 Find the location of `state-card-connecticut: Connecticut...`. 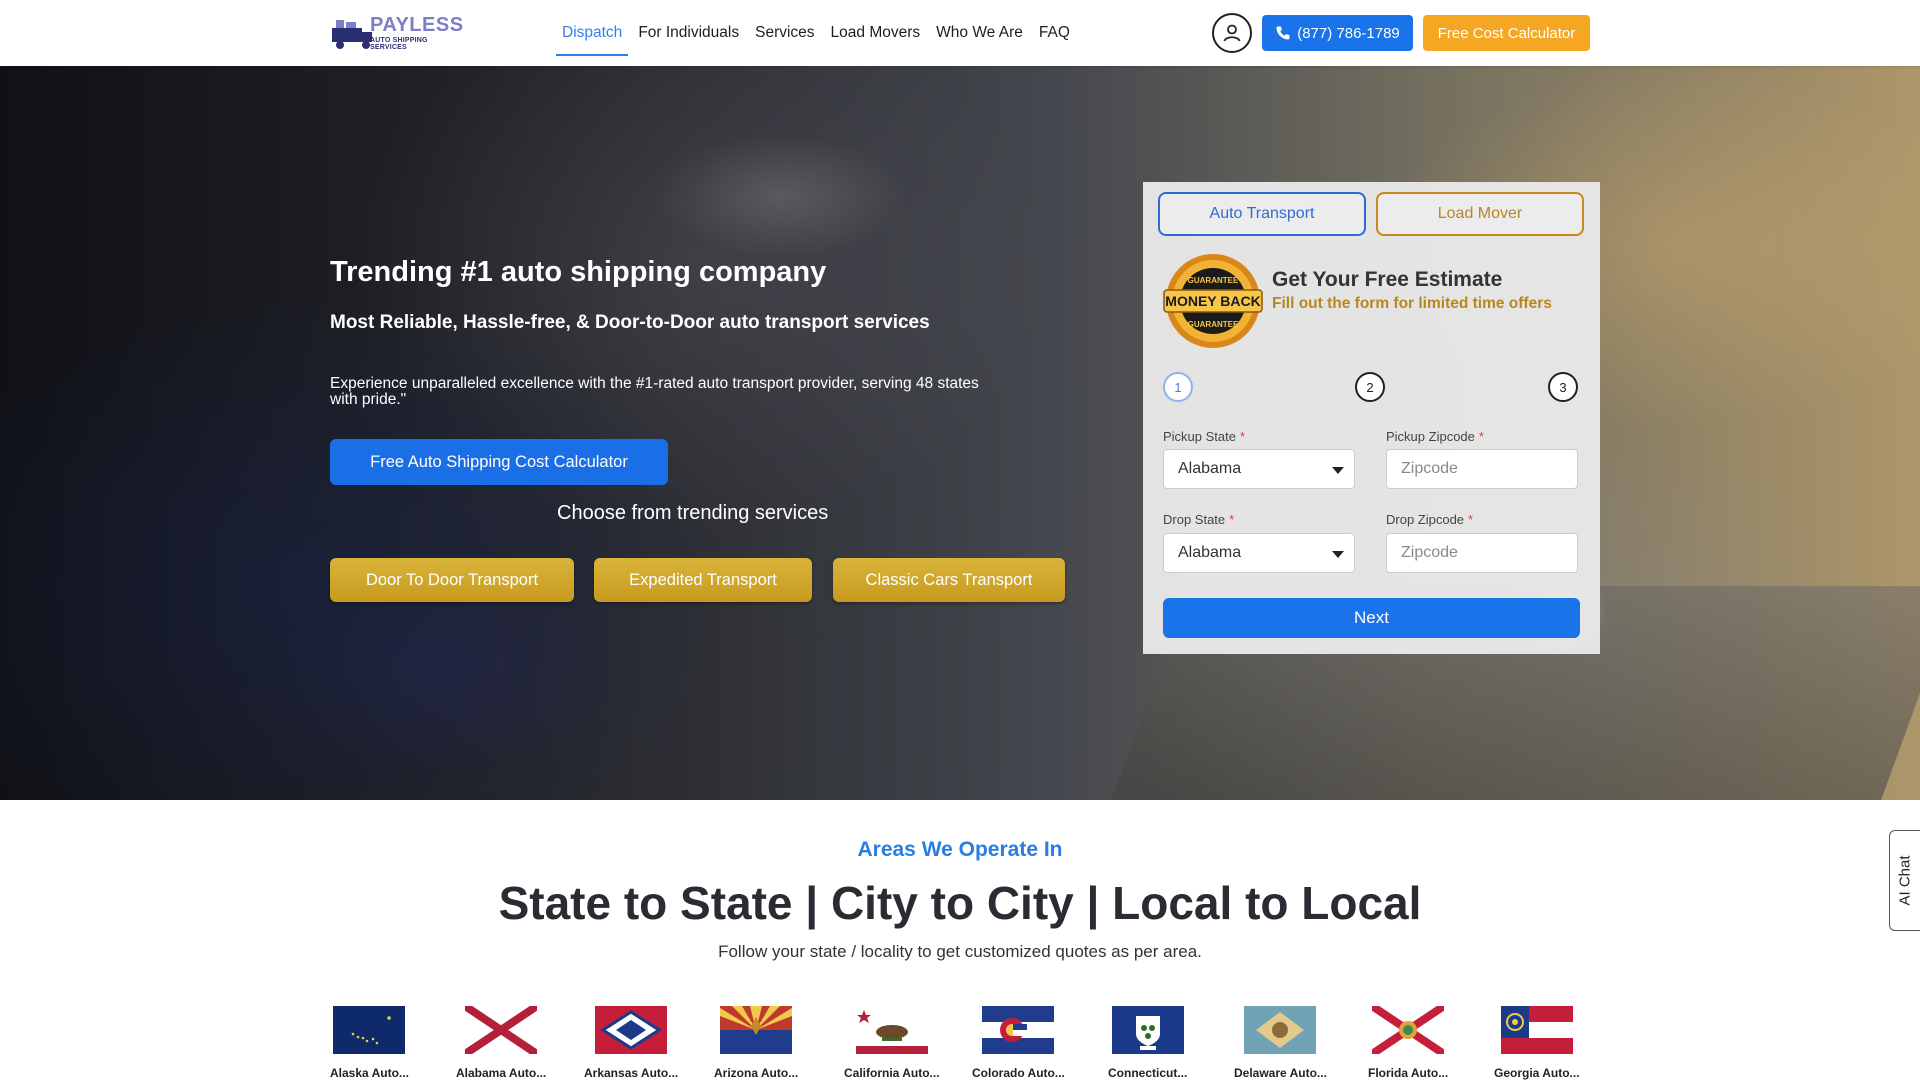

state-card-connecticut: Connecticut... is located at coordinates (1147, 1043).